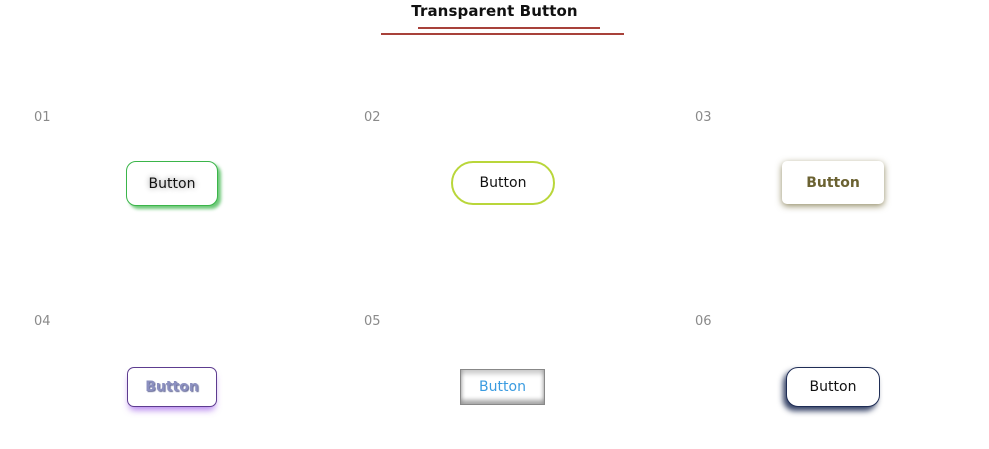 The width and height of the screenshot is (989, 449). Describe the element at coordinates (703, 321) in the screenshot. I see `item-number-06: 06` at that location.